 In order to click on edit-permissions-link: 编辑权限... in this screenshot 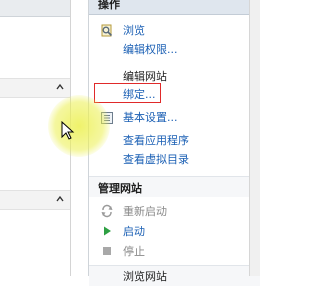, I will do `click(150, 50)`.